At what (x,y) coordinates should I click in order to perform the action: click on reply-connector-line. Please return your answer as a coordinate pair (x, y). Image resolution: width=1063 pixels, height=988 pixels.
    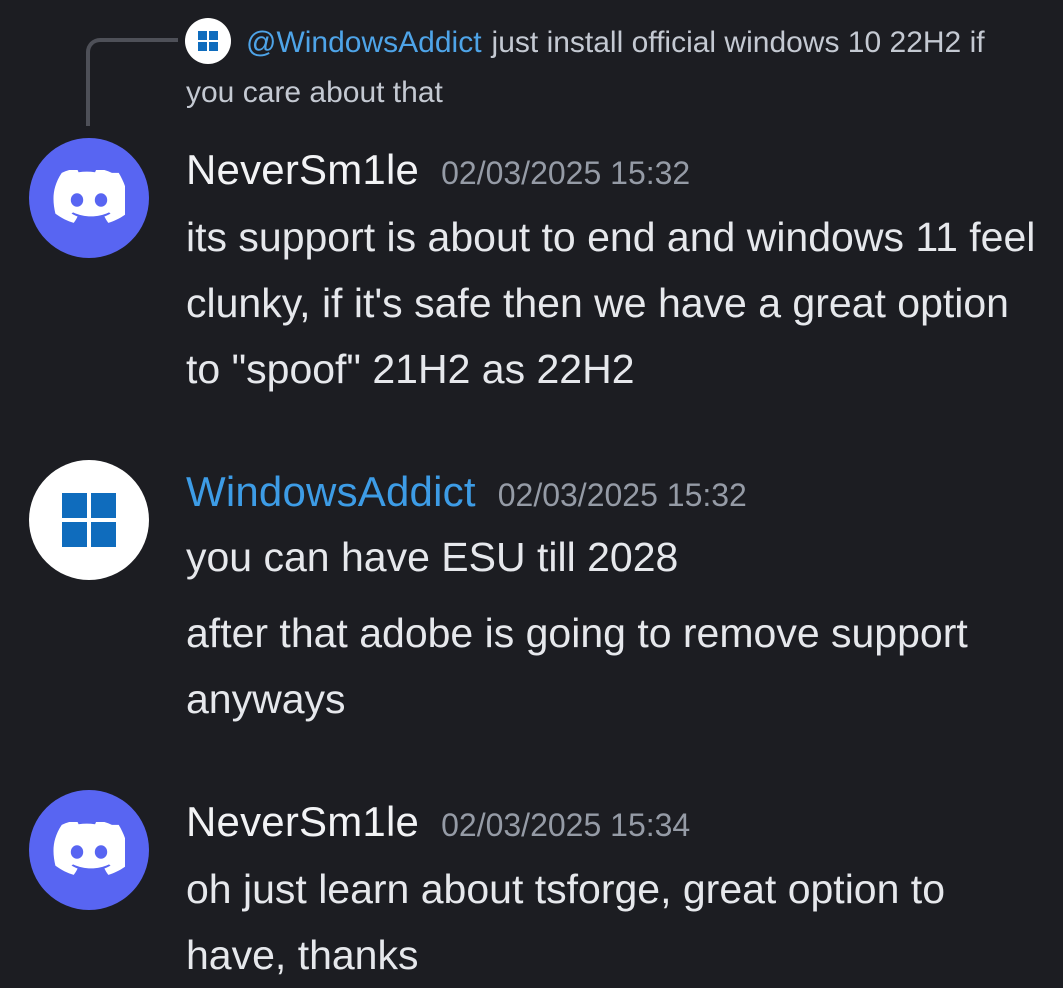
    Looking at the image, I should click on (132, 82).